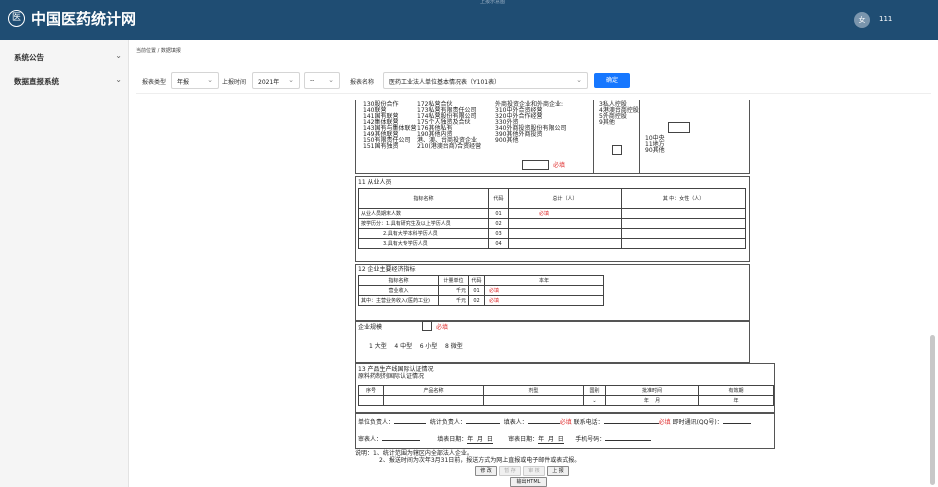  Describe the element at coordinates (544, 280) in the screenshot. I see `header-cell: 本年` at that location.